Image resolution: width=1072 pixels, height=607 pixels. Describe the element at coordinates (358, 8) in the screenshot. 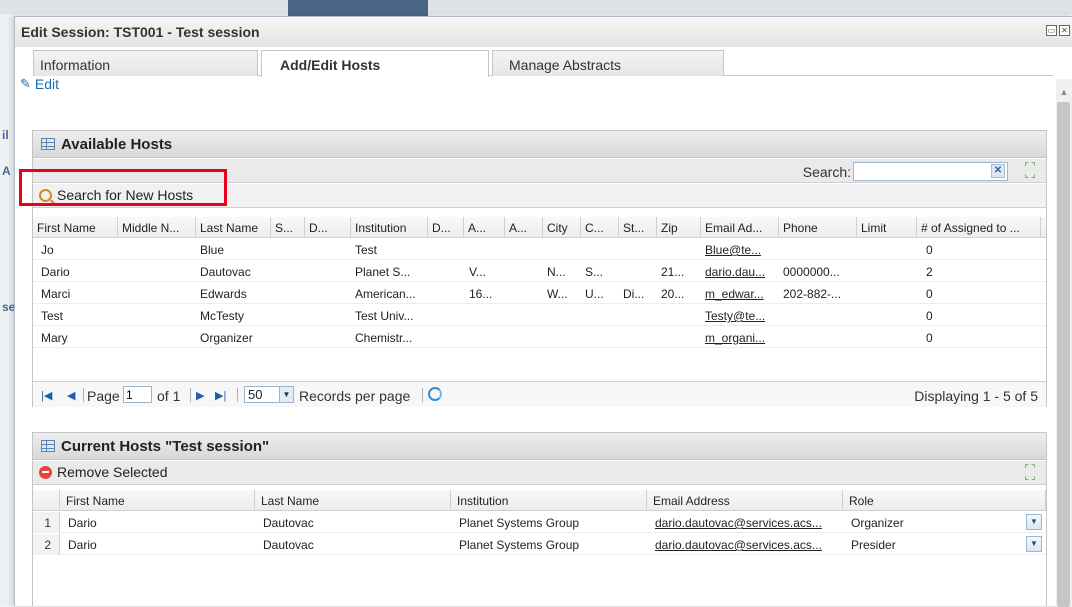

I see `background-active-tab` at that location.